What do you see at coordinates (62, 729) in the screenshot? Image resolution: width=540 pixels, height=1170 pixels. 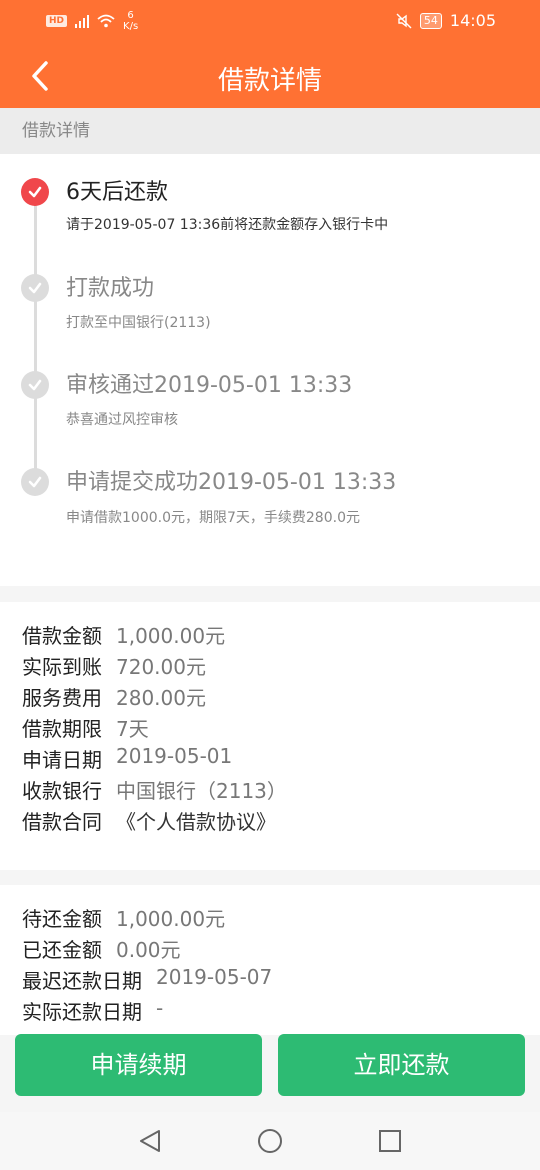 I see `info-label: 借款期限` at bounding box center [62, 729].